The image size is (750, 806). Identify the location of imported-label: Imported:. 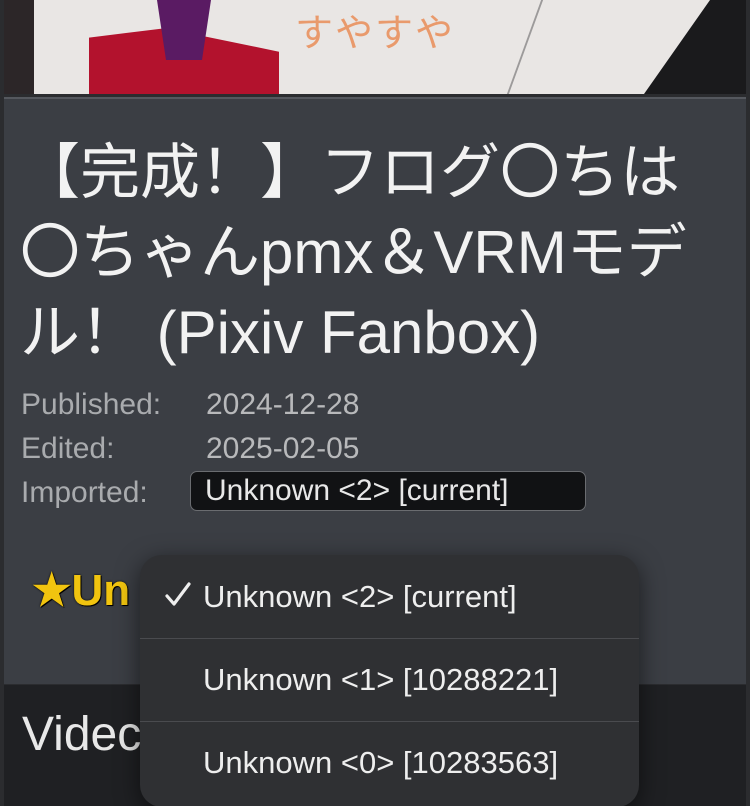
(84, 492).